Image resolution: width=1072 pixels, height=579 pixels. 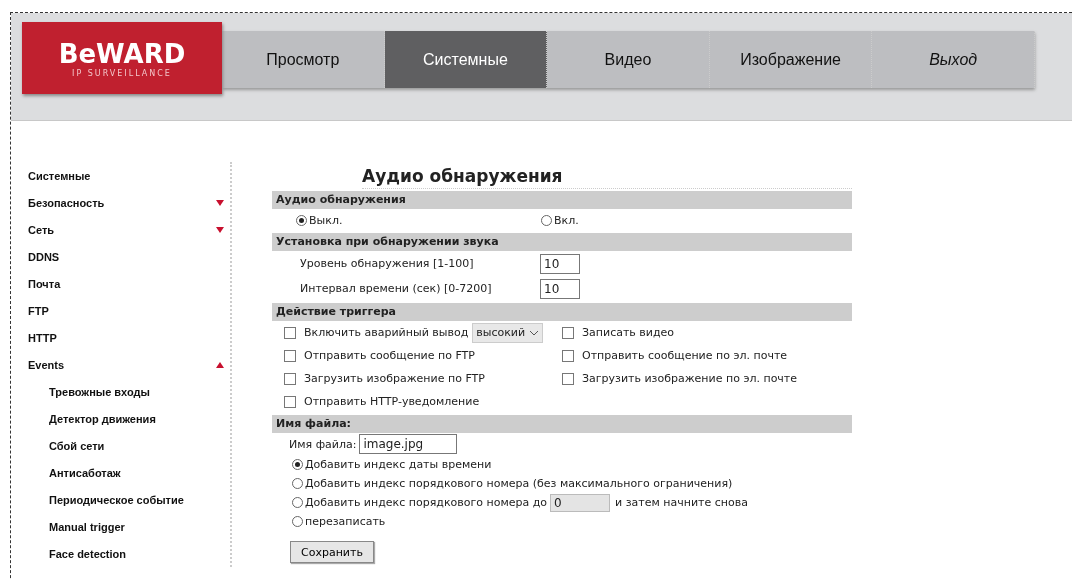 I want to click on checkbox-label: Отправить сообщение по FTP, so click(x=389, y=355).